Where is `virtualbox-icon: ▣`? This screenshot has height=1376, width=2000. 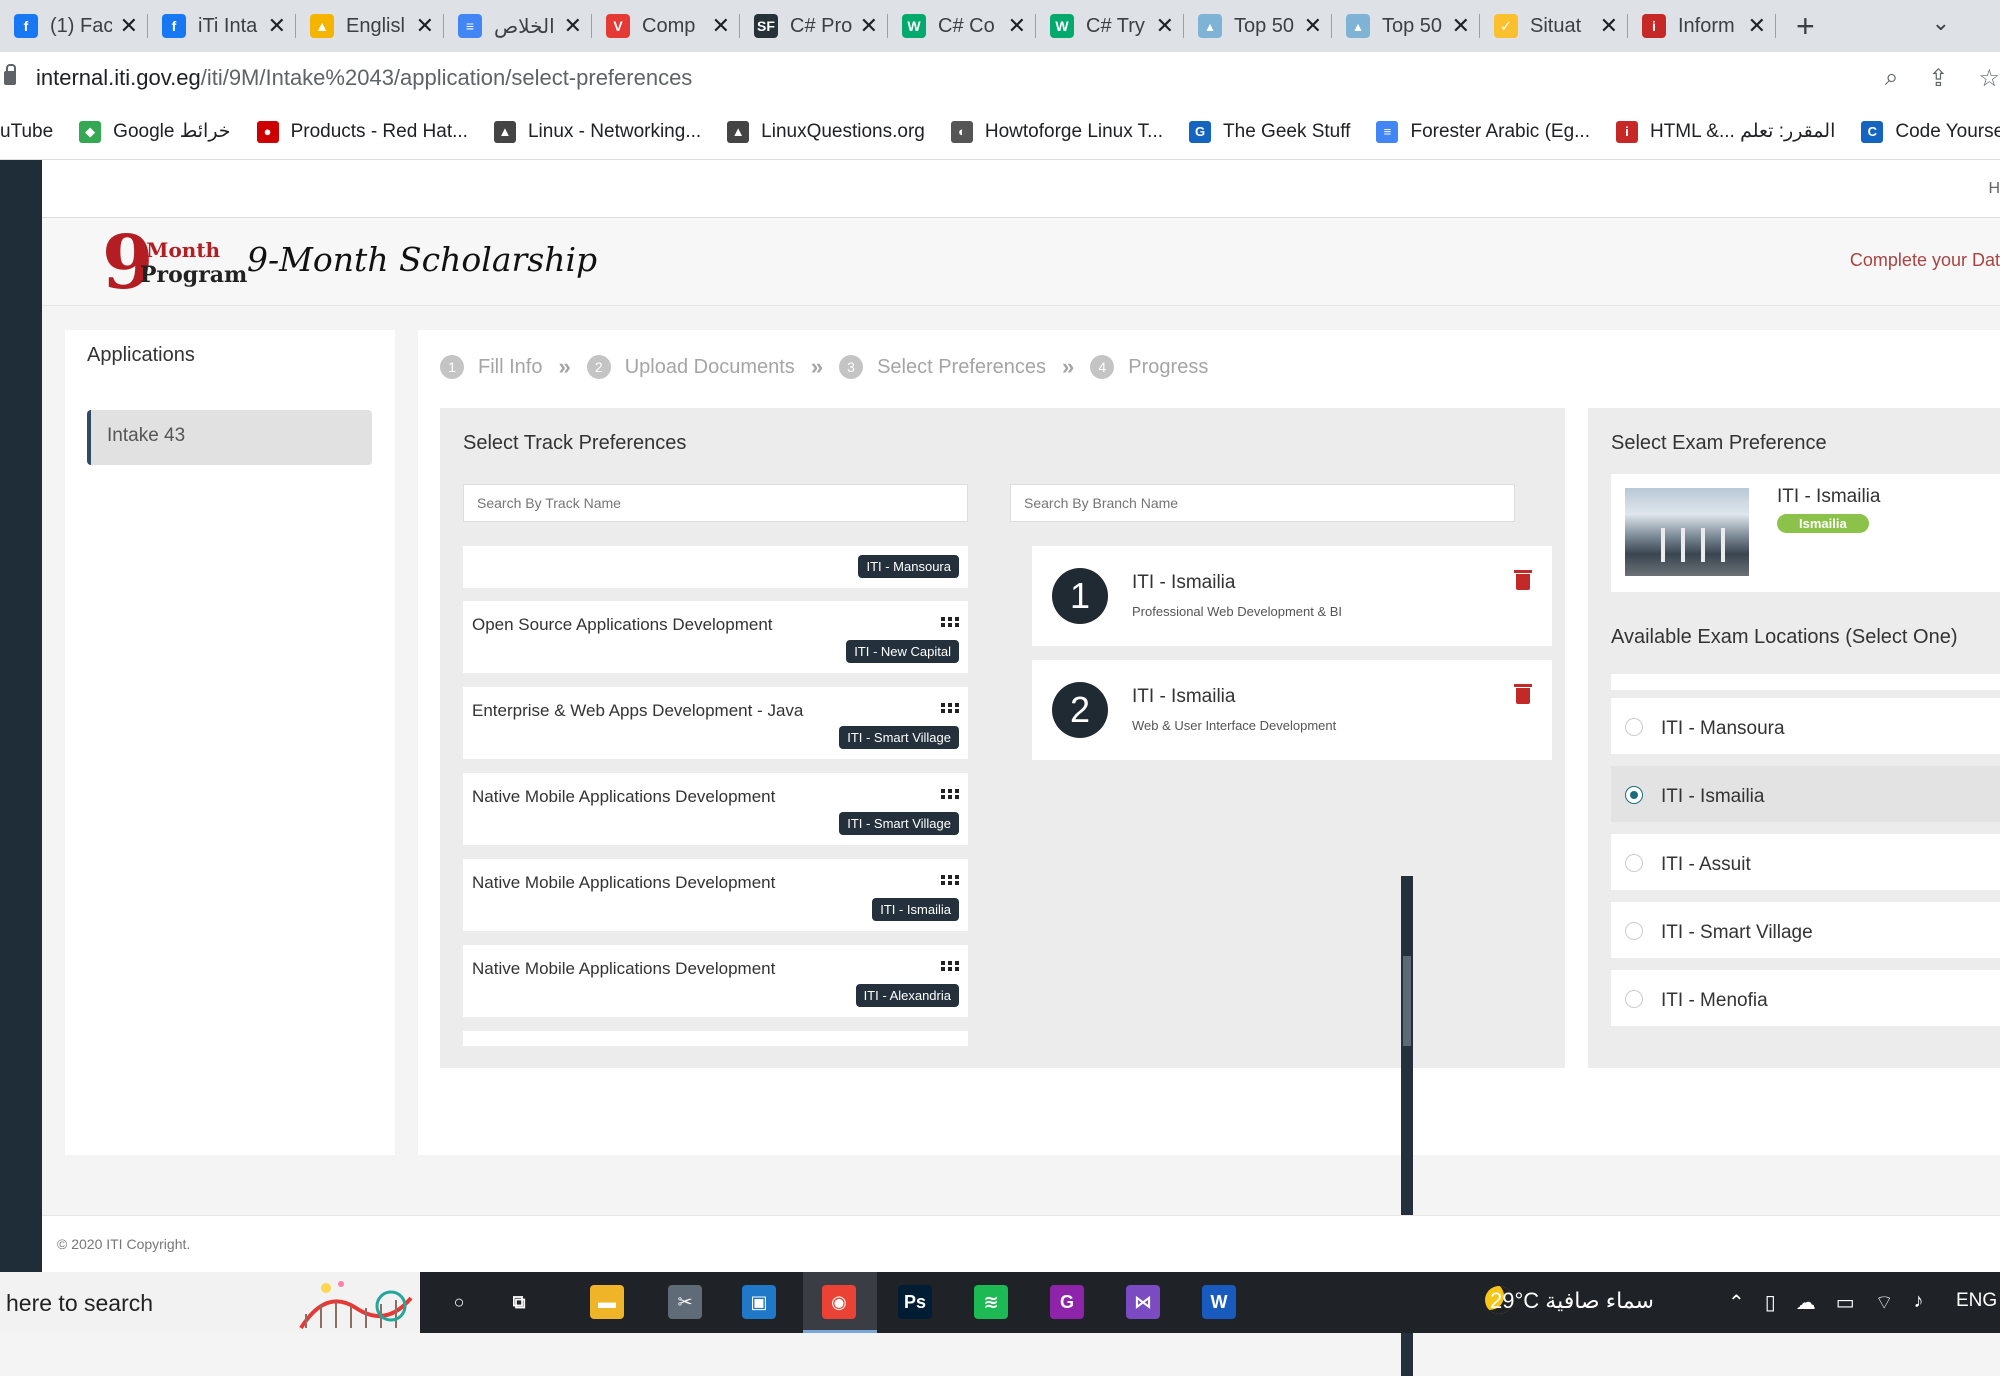
virtualbox-icon: ▣ is located at coordinates (759, 1302).